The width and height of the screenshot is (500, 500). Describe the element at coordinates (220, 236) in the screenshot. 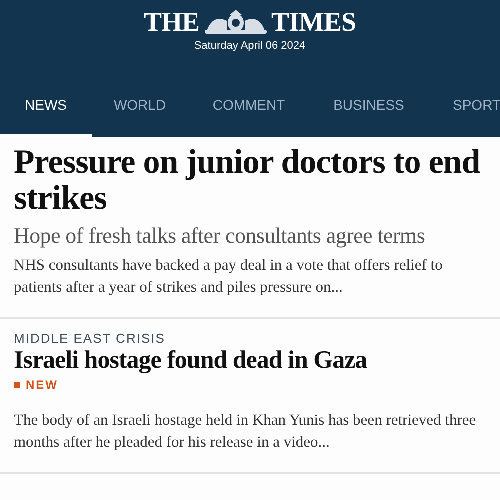

I see `subheadline: Hope of fresh talks after consultants agree terms` at that location.